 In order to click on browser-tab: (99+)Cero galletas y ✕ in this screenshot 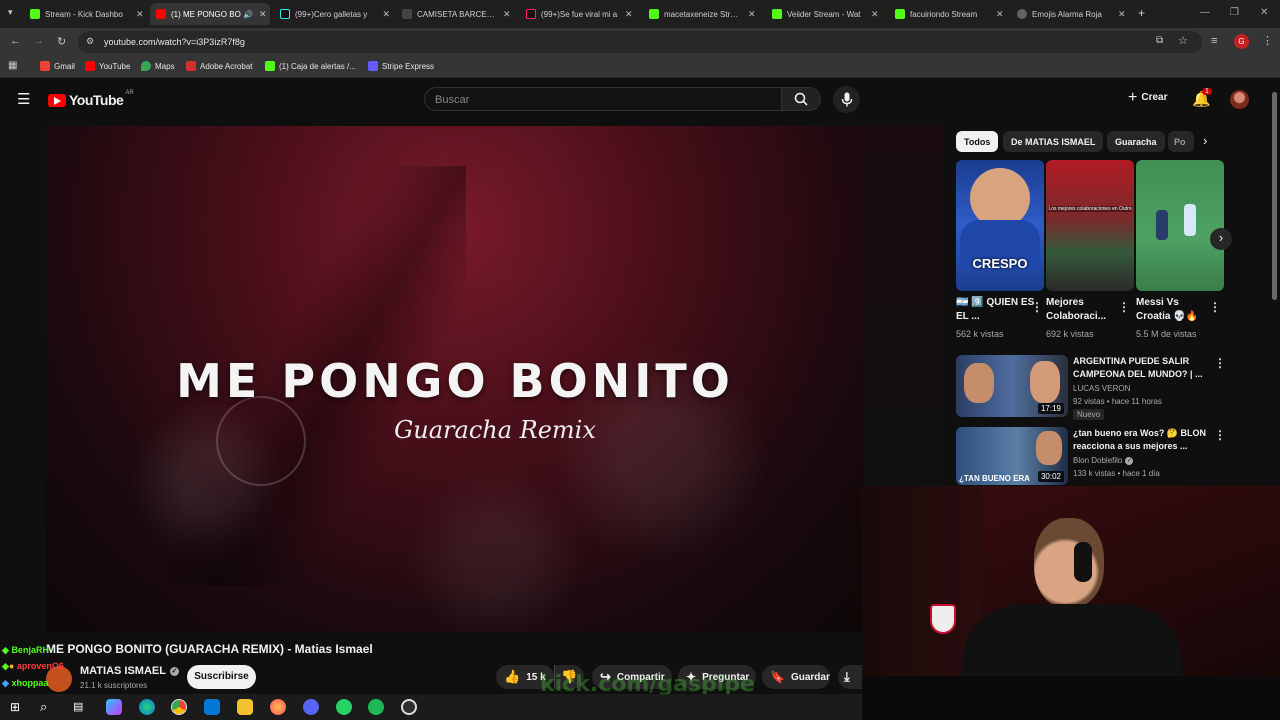, I will do `click(335, 14)`.